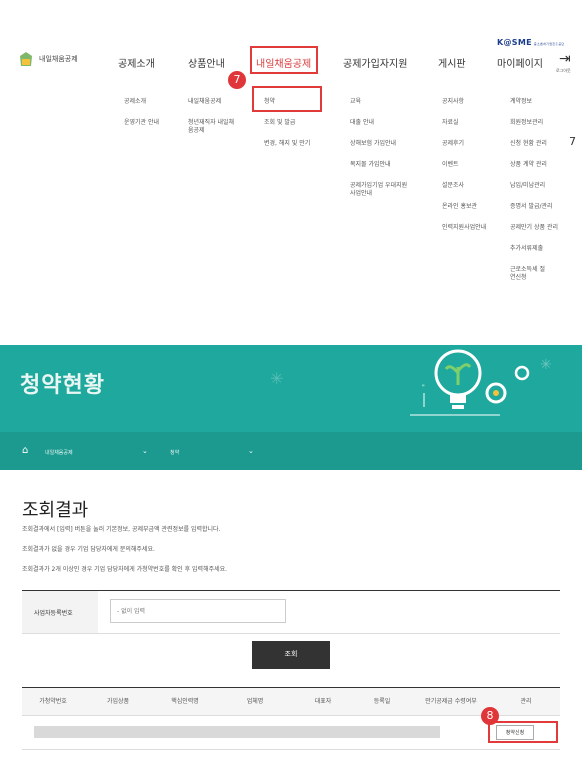 This screenshot has height=763, width=582. I want to click on logout-icon: ⇥, so click(565, 59).